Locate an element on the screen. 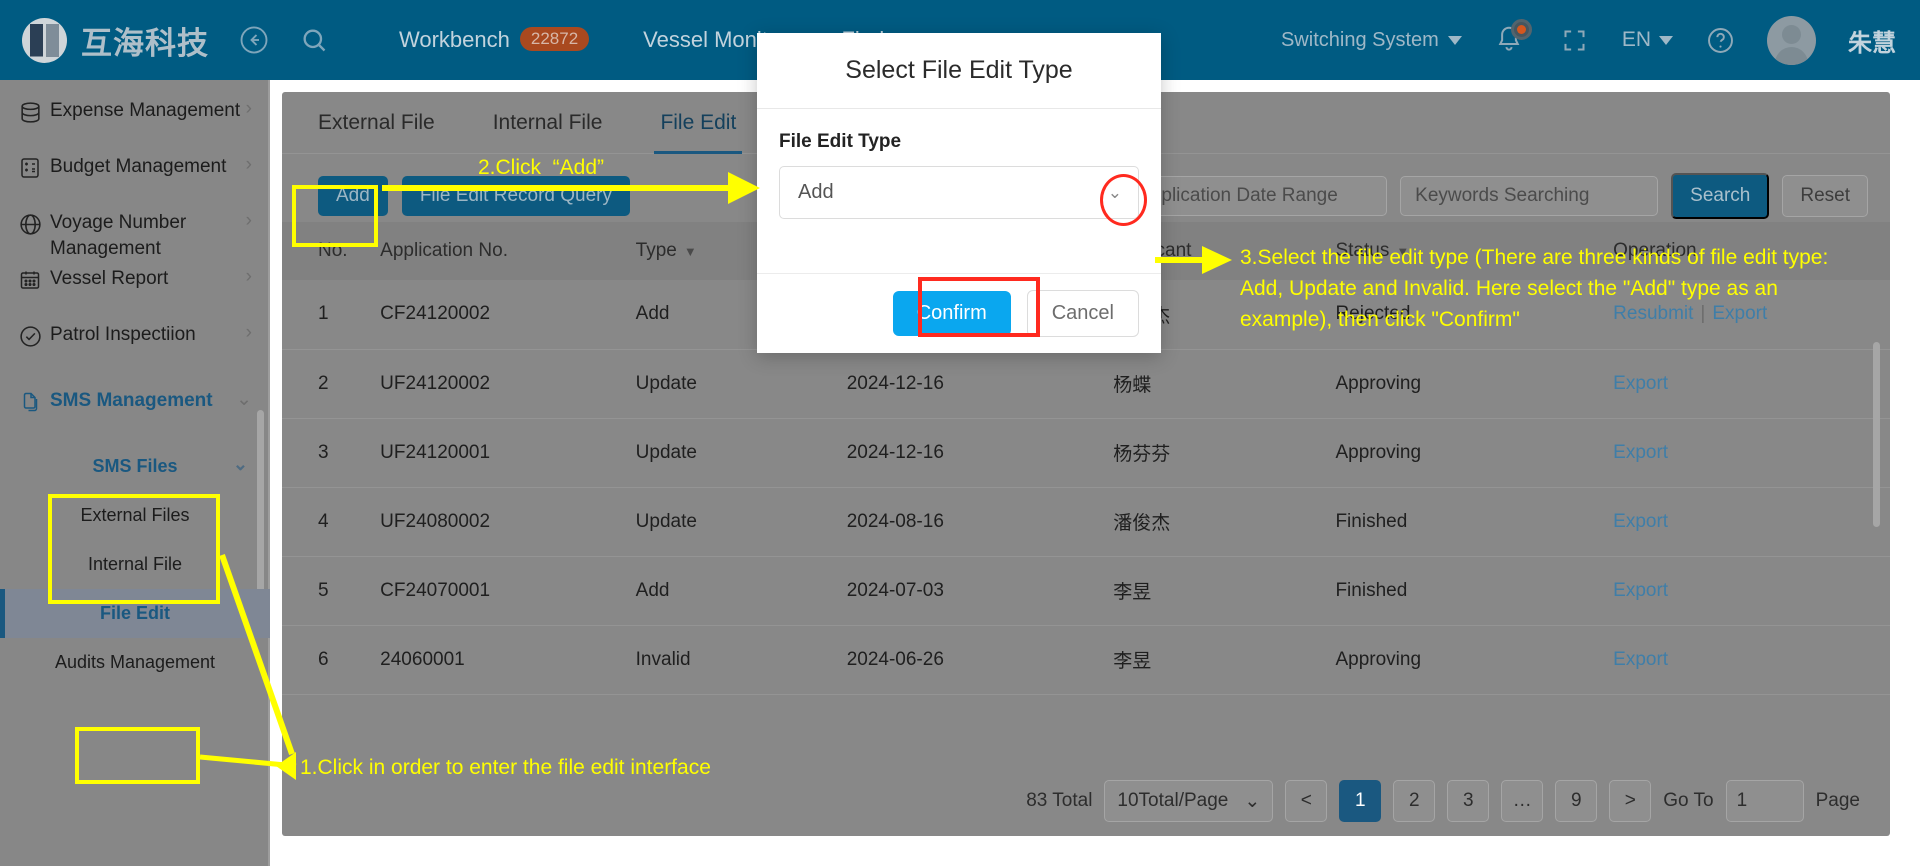  total-count-label: 83 Total is located at coordinates (1059, 800).